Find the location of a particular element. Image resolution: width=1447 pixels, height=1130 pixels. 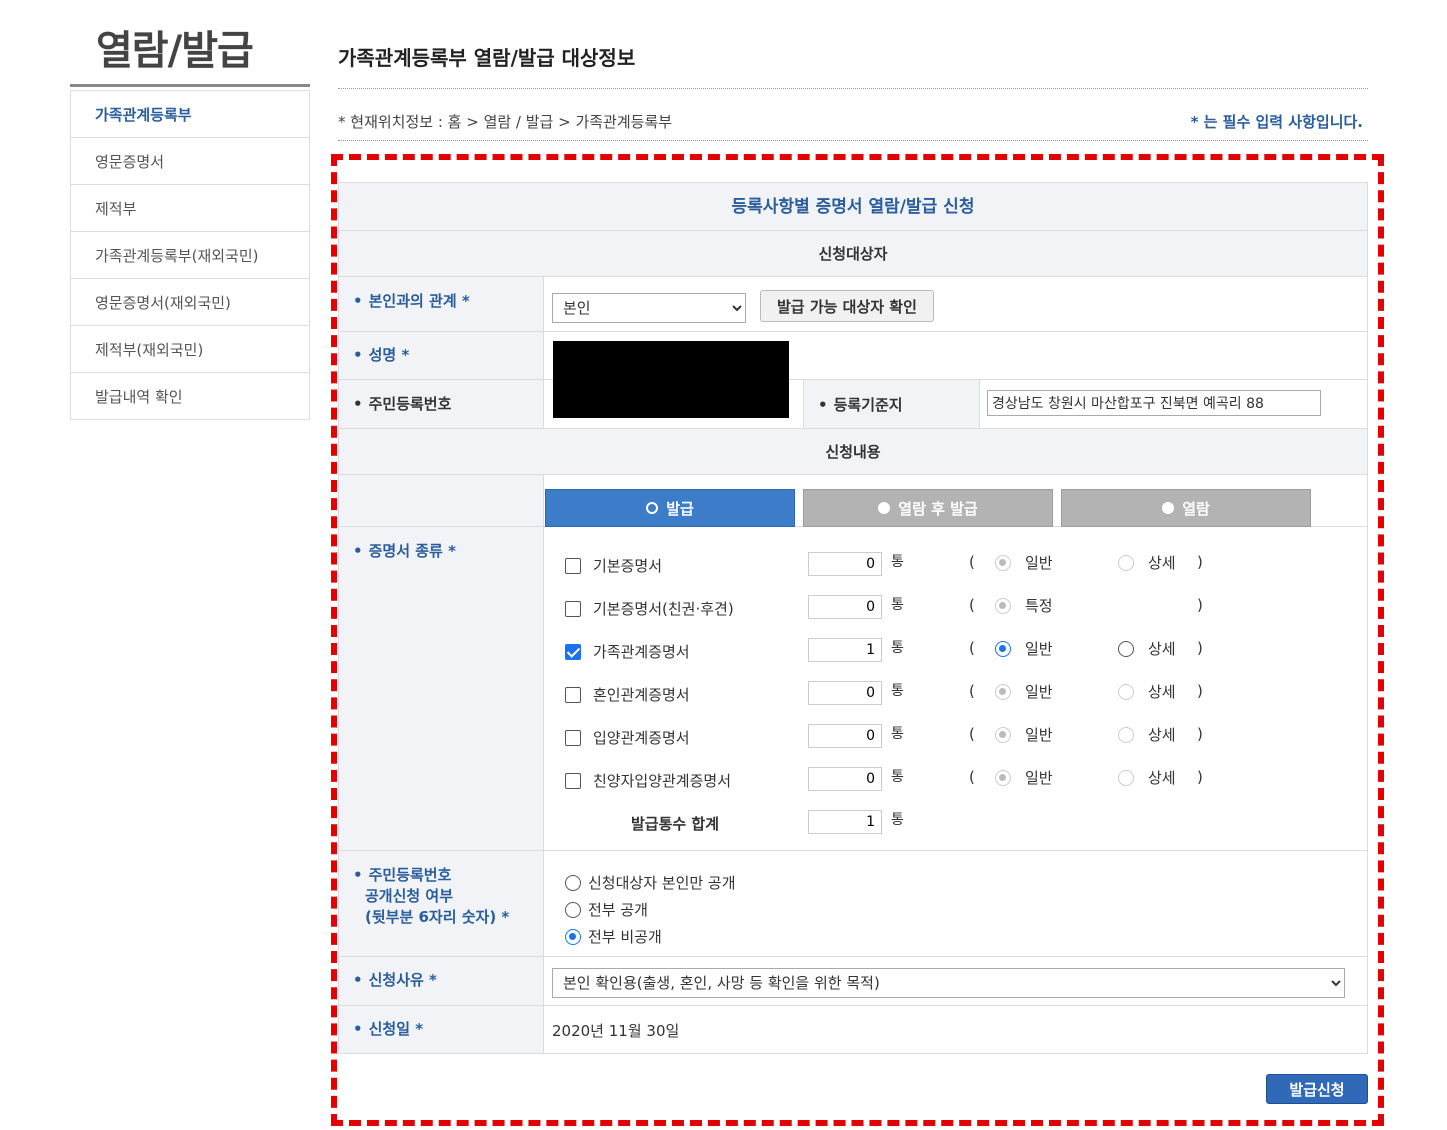

sidebar-item-removed-register: 제적부 is located at coordinates (190, 208).